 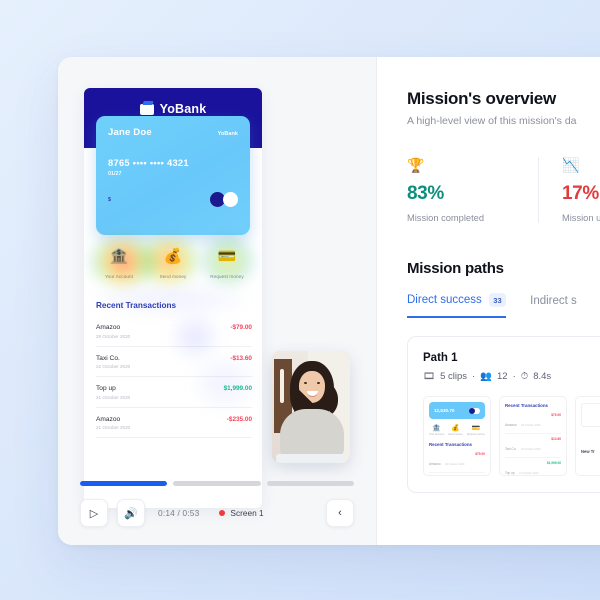 I want to click on control-row: ▷ 🔊 0:14 / 0:53 Screen 1 ‹, so click(x=217, y=513).